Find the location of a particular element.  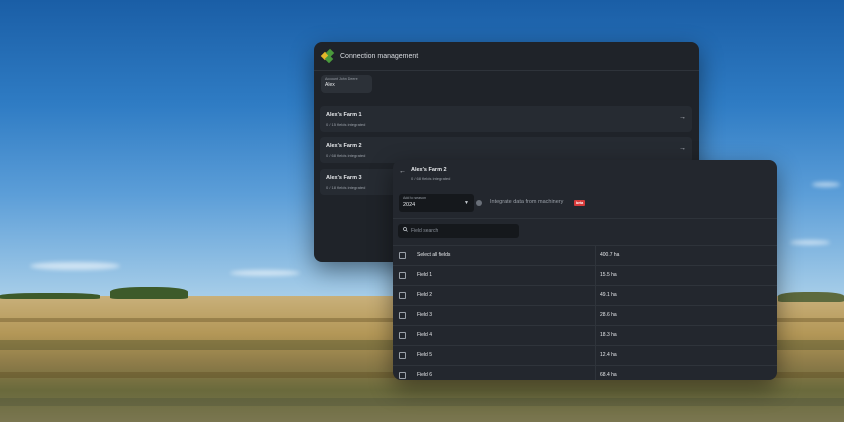

table-row: Field 5 12.4 ha is located at coordinates (585, 356).